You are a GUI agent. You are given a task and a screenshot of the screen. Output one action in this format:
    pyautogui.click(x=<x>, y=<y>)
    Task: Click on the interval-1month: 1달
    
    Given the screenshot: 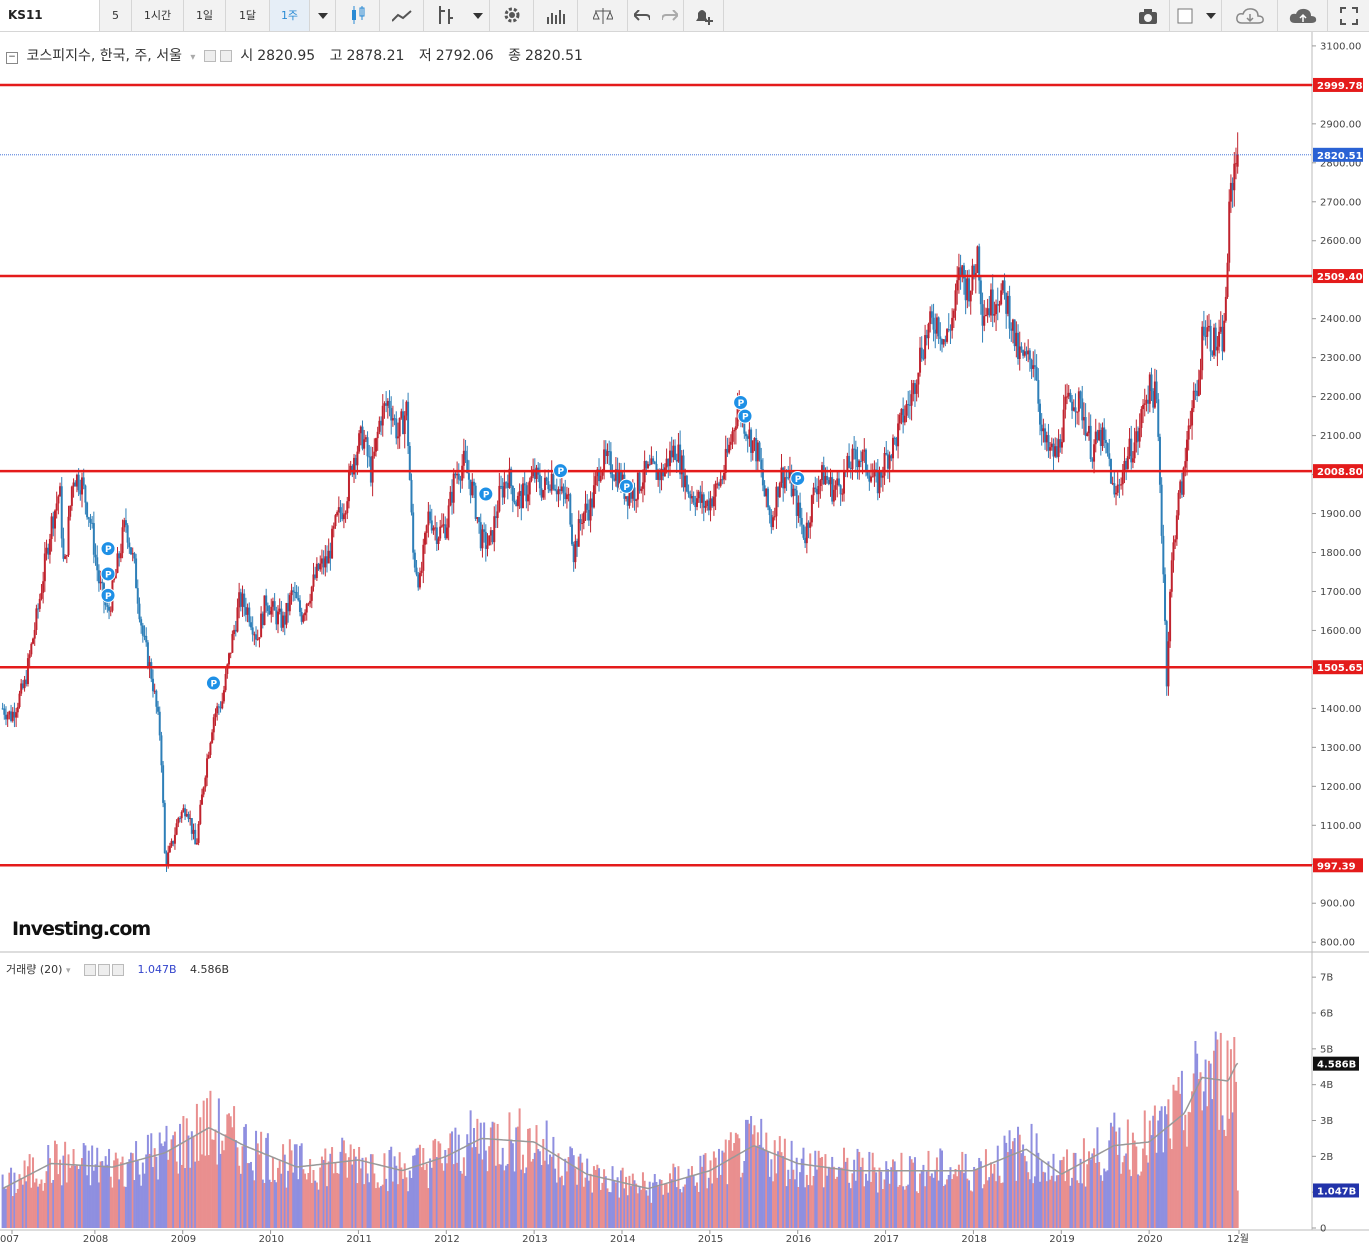 What is the action you would take?
    pyautogui.click(x=248, y=15)
    